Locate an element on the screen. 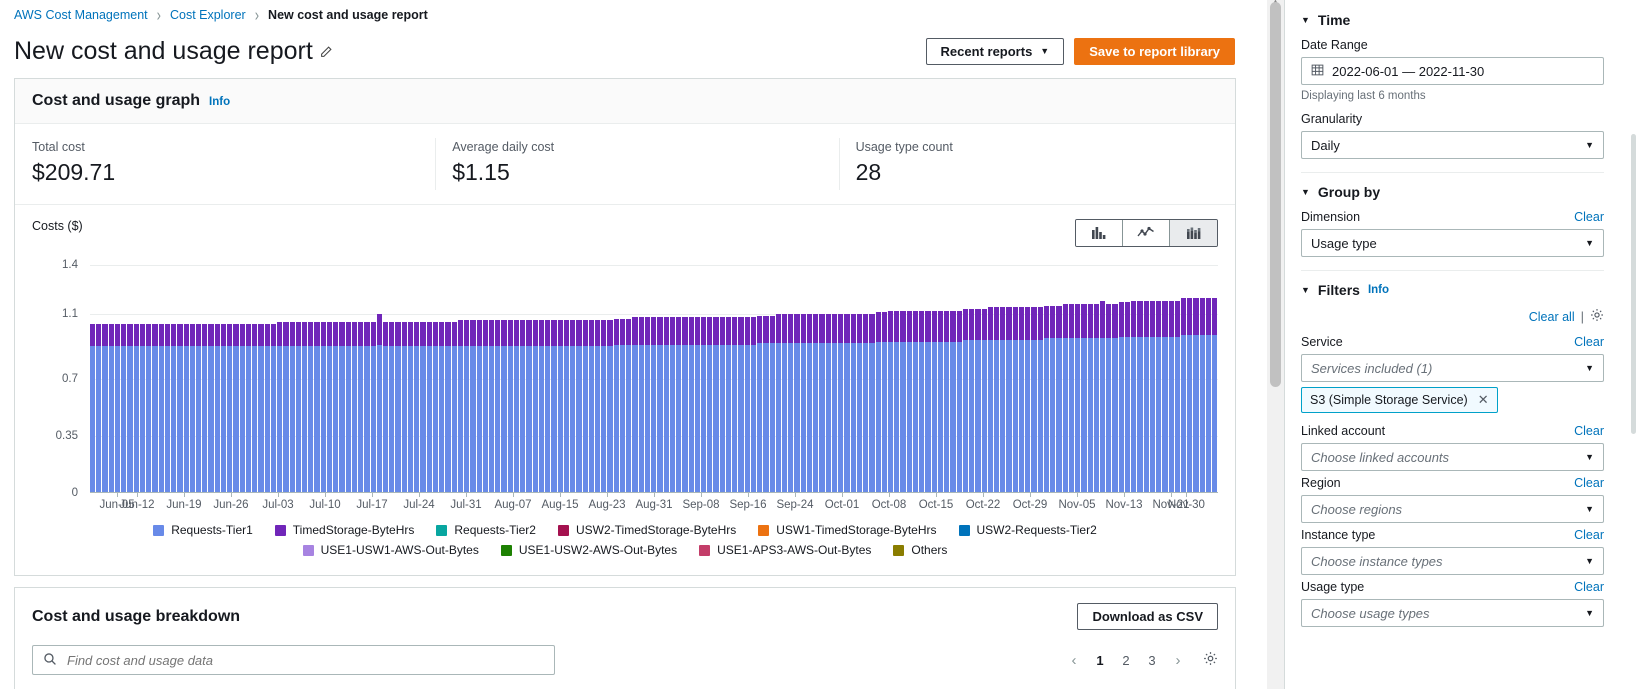 This screenshot has height=689, width=1638. download-as-csv-button: Download as CSV is located at coordinates (1147, 616).